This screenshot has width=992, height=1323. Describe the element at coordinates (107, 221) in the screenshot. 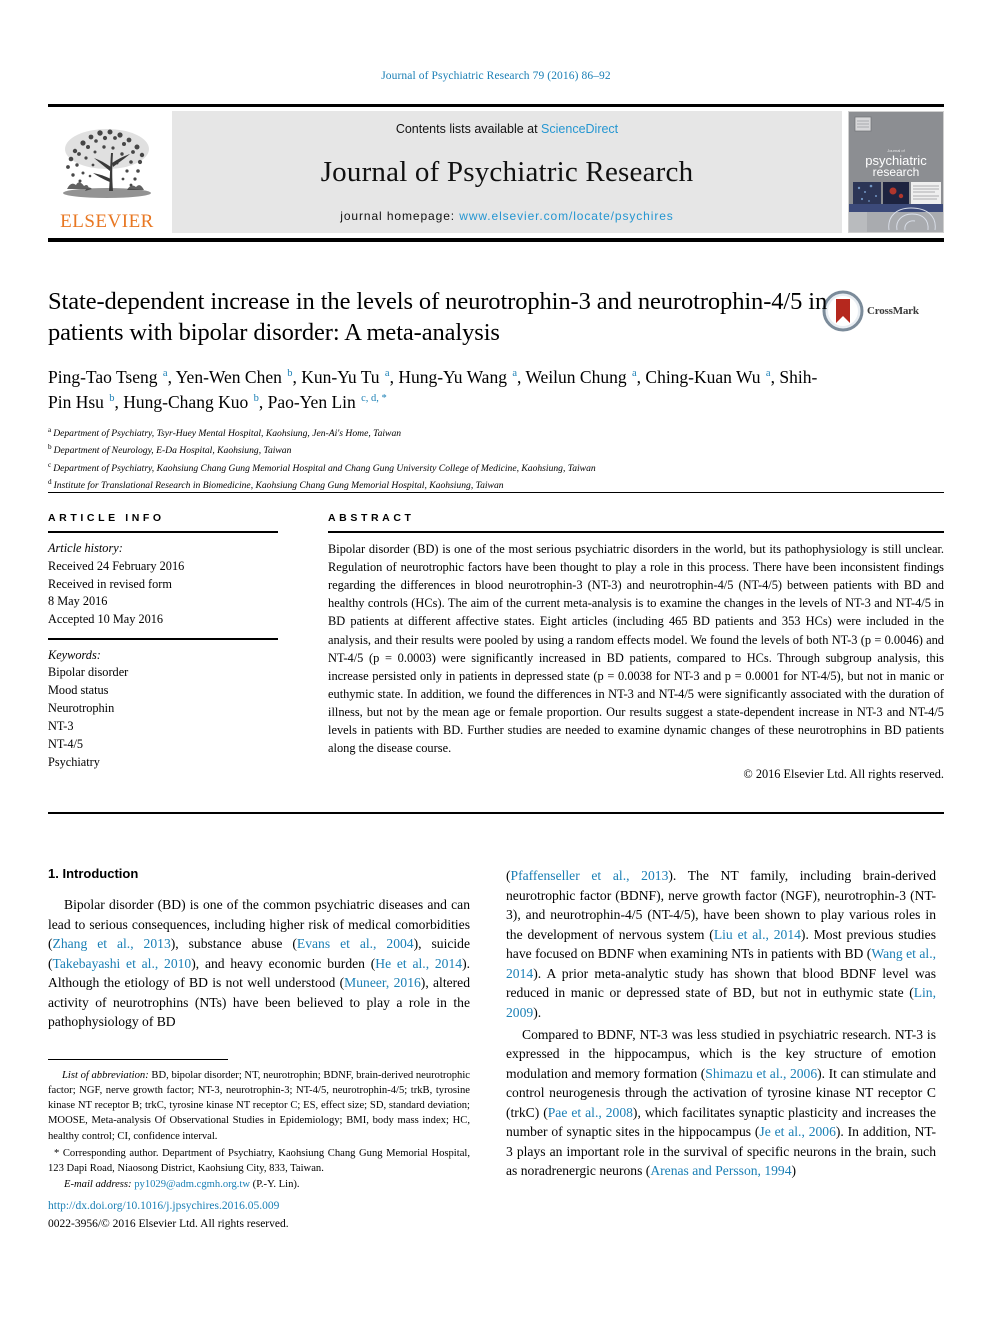

I see `elsevier-wordmark: ELSEVIER` at that location.